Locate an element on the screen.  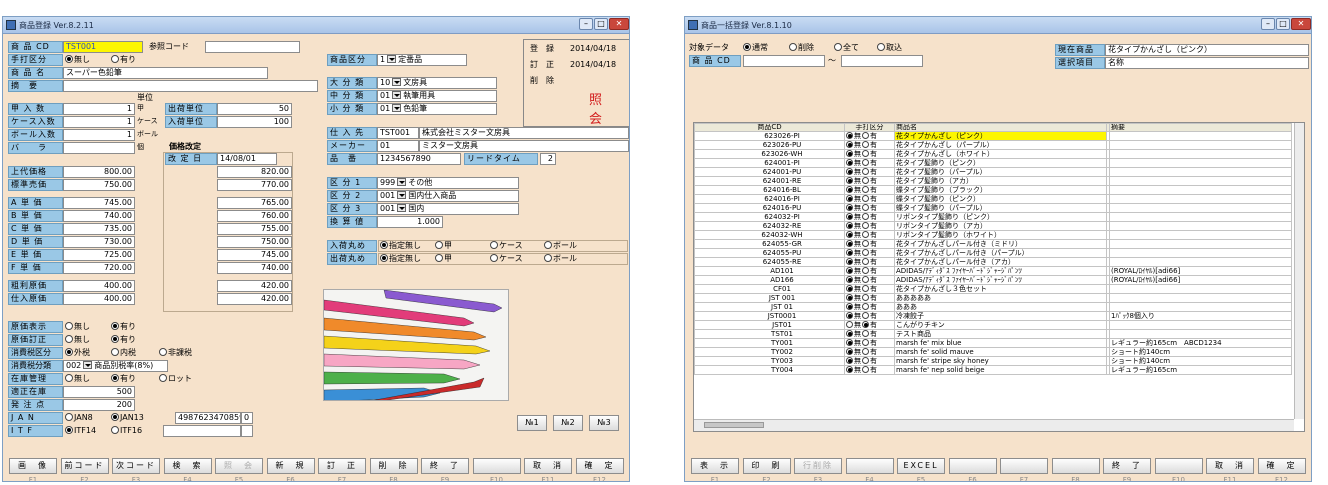
category-select: 1 定番品 is located at coordinates (422, 60).